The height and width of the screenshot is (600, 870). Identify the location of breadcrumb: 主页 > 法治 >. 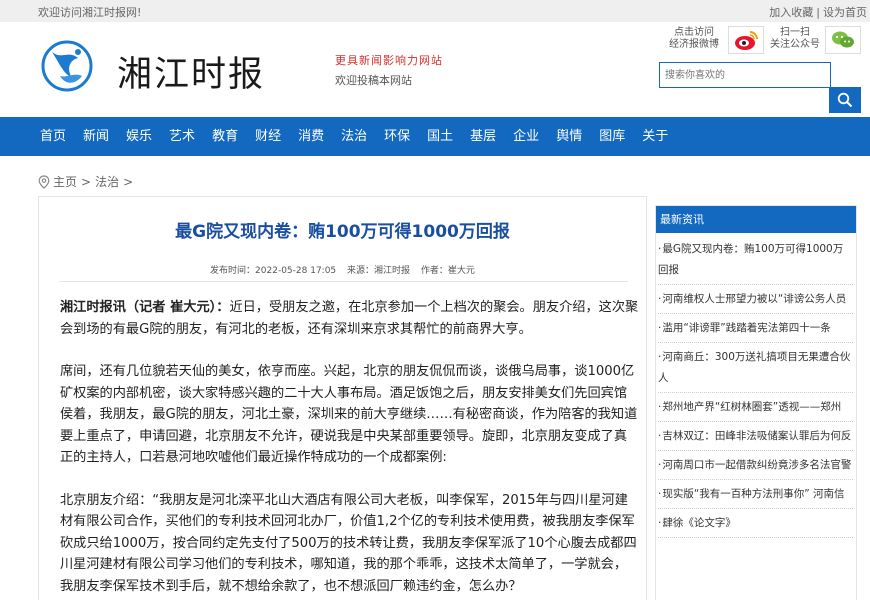
(87, 181).